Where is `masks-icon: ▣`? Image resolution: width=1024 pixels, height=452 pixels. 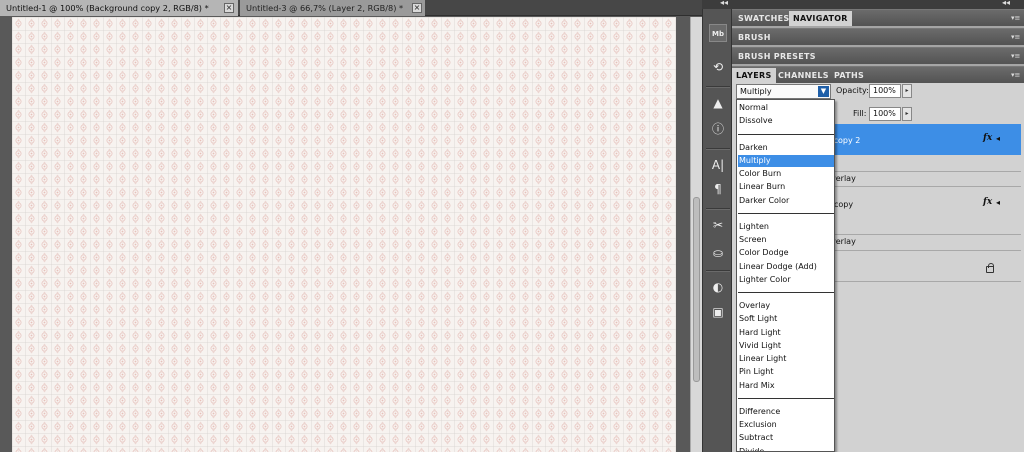
masks-icon: ▣ is located at coordinates (718, 312).